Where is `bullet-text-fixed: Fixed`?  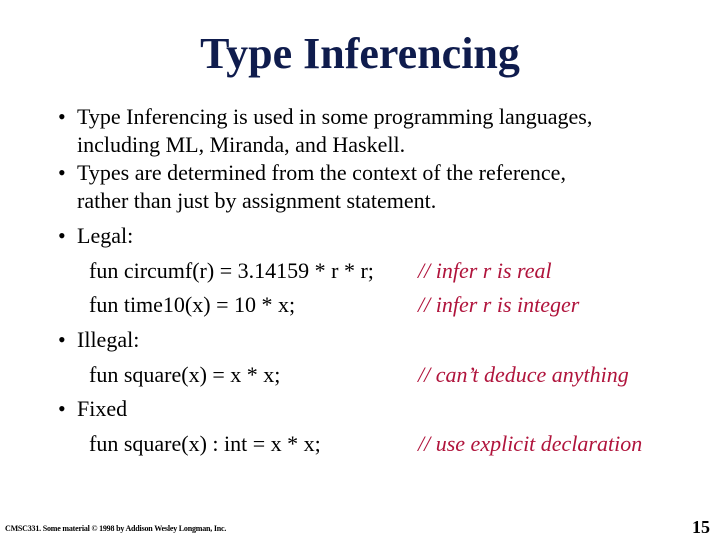
bullet-text-fixed: Fixed is located at coordinates (102, 408).